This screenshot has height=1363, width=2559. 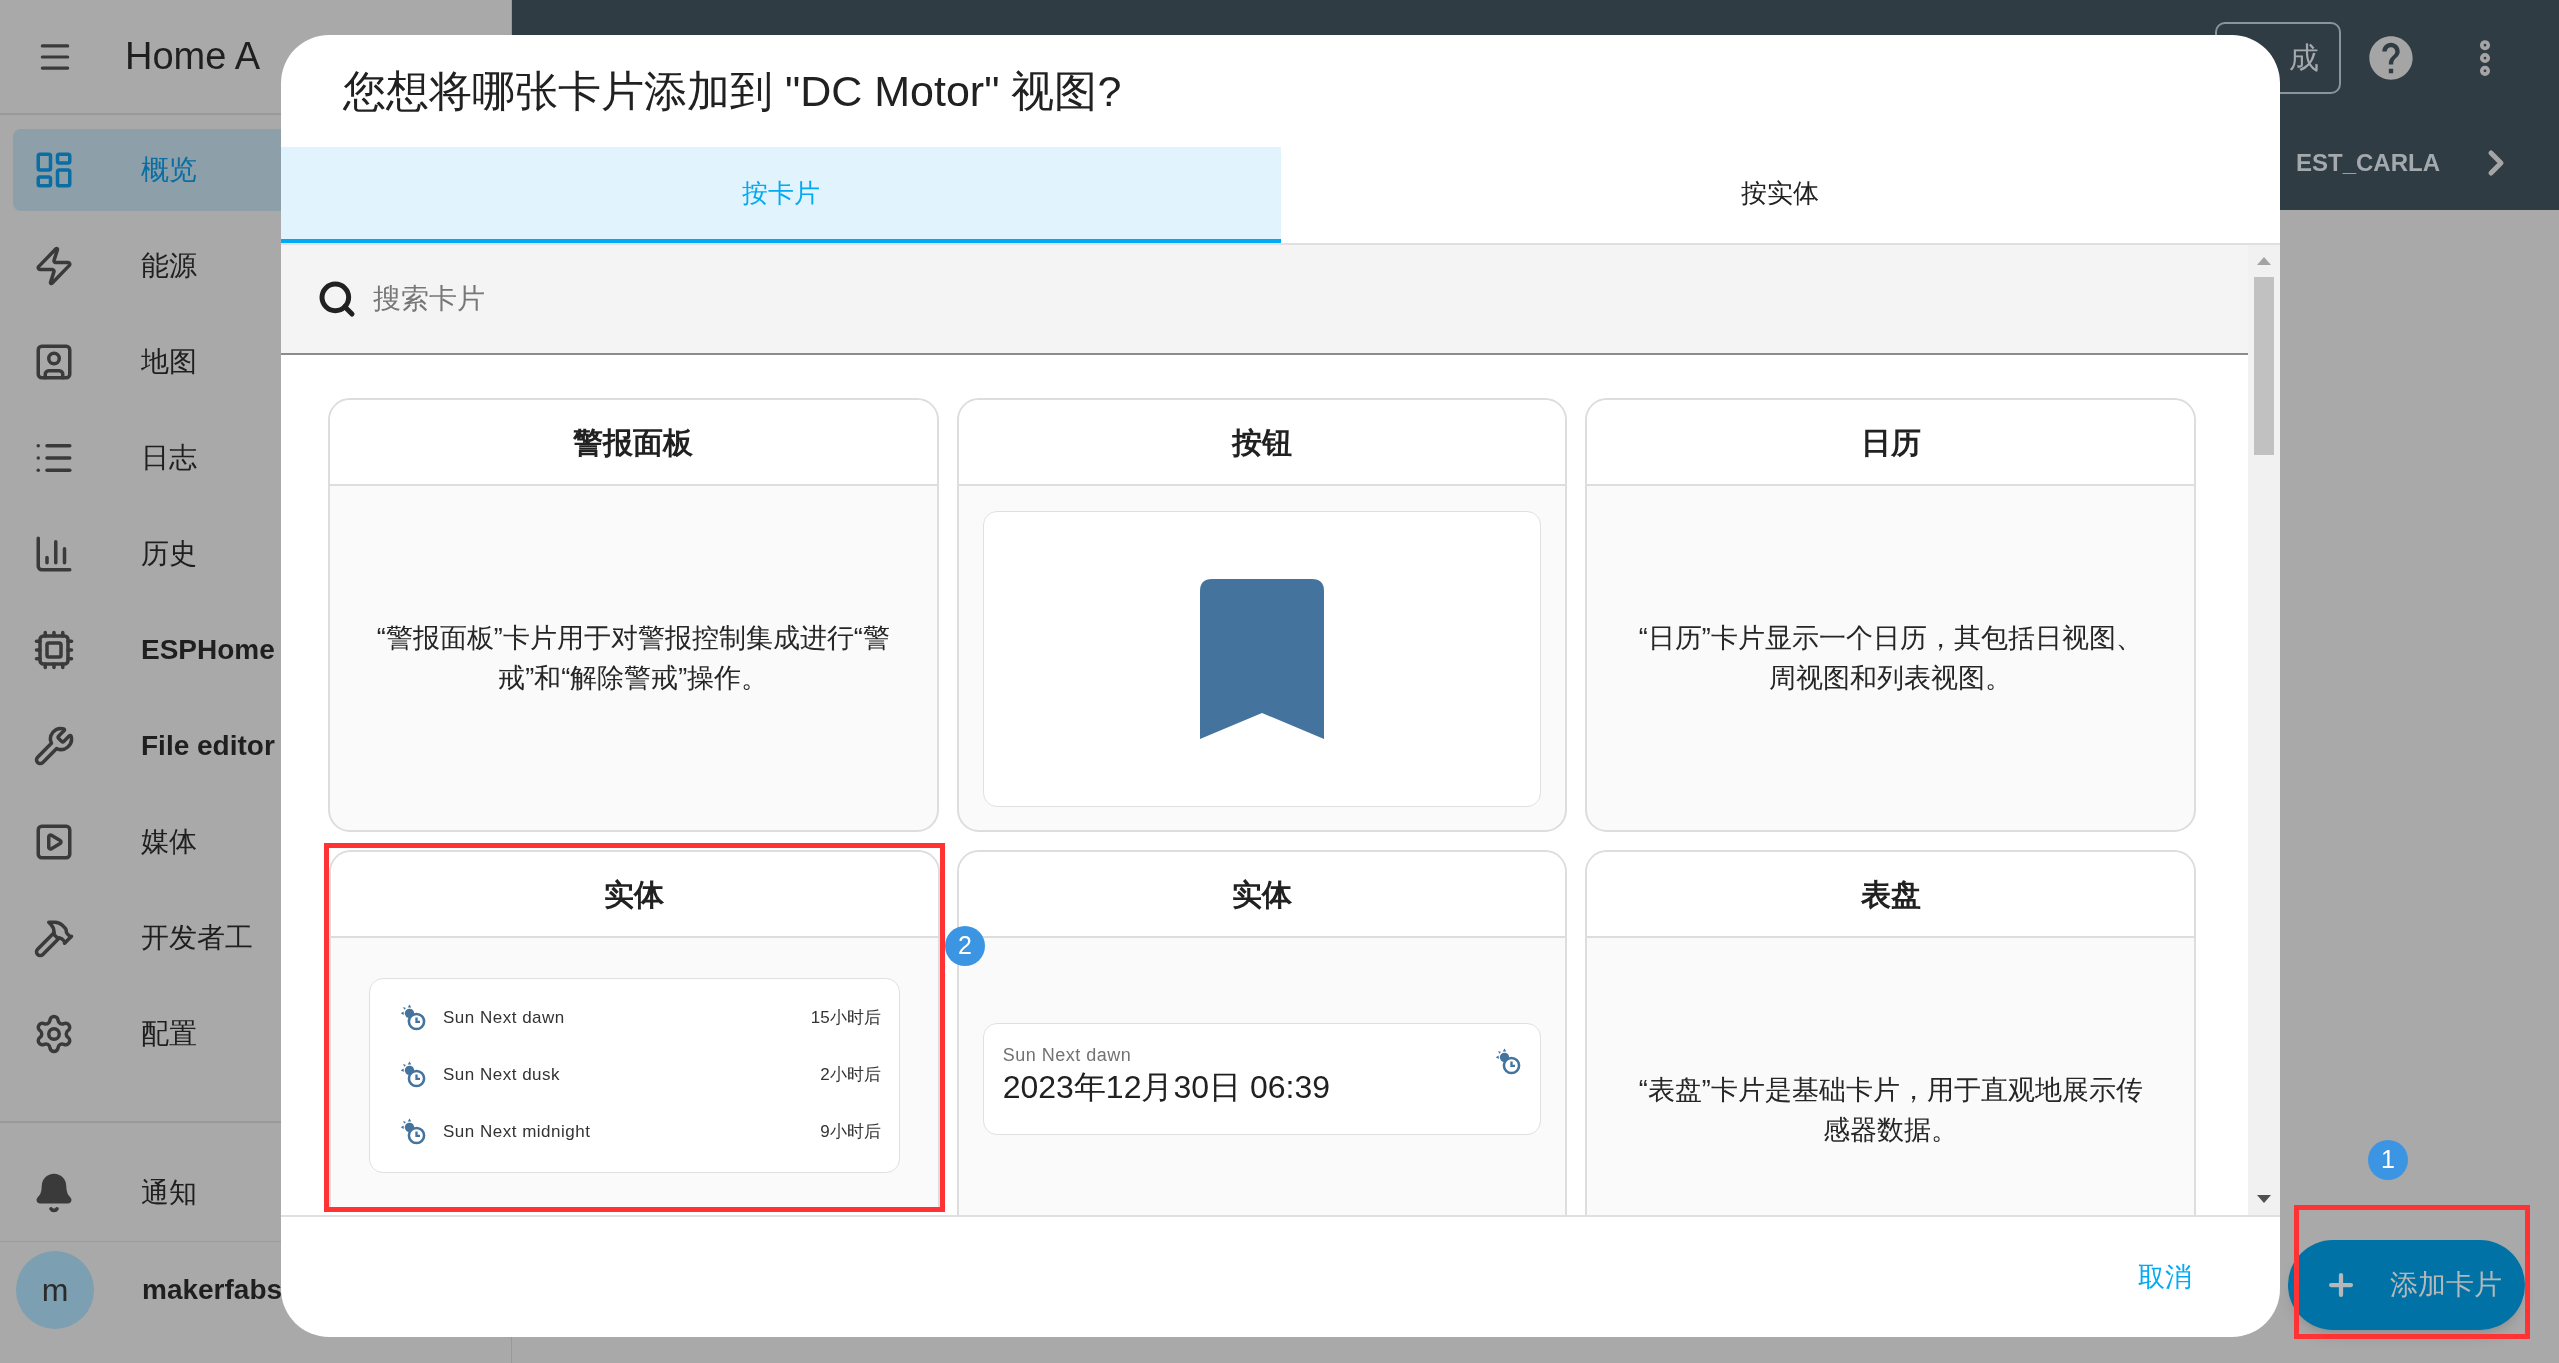 I want to click on user-avatar: m, so click(x=55, y=1289).